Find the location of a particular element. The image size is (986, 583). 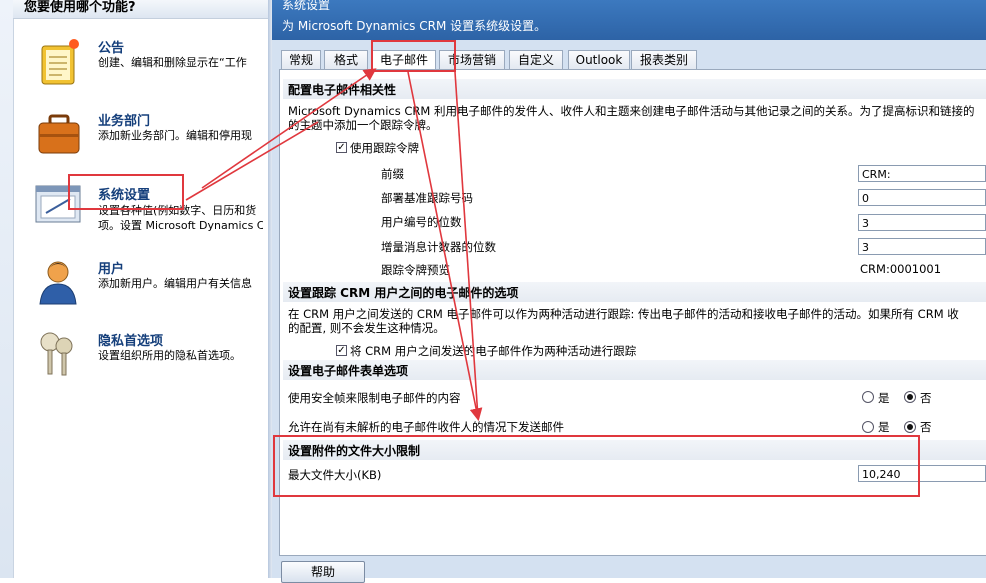

annotation-arrow-to-attachment-right is located at coordinates (466, 245).